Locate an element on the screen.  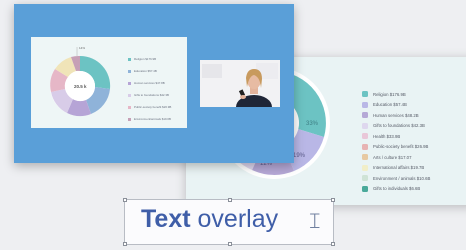
text-cursor-icon: 𝙸 is located at coordinates (315, 221).